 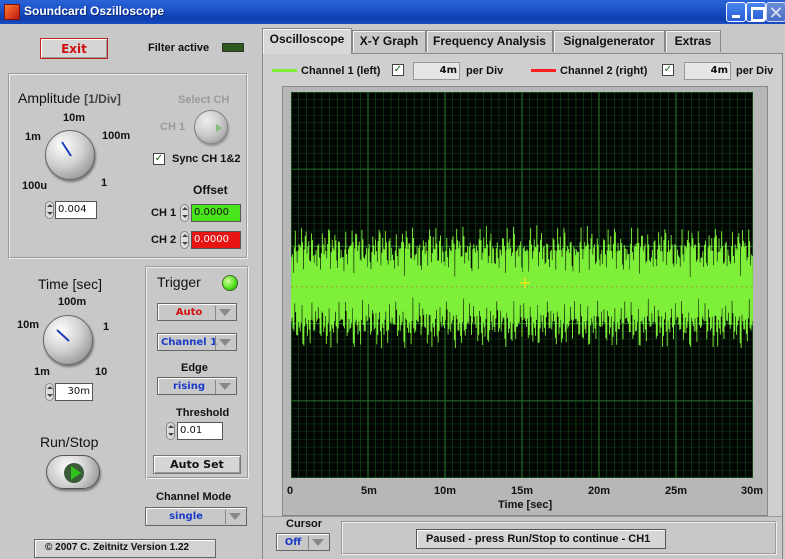 I want to click on amplitude-tick-1m: 1m, so click(x=33, y=137).